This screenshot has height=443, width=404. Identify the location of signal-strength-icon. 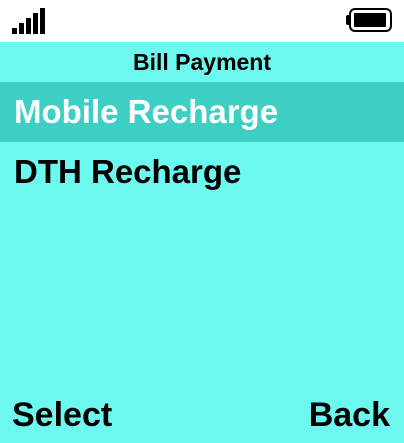
(29, 21).